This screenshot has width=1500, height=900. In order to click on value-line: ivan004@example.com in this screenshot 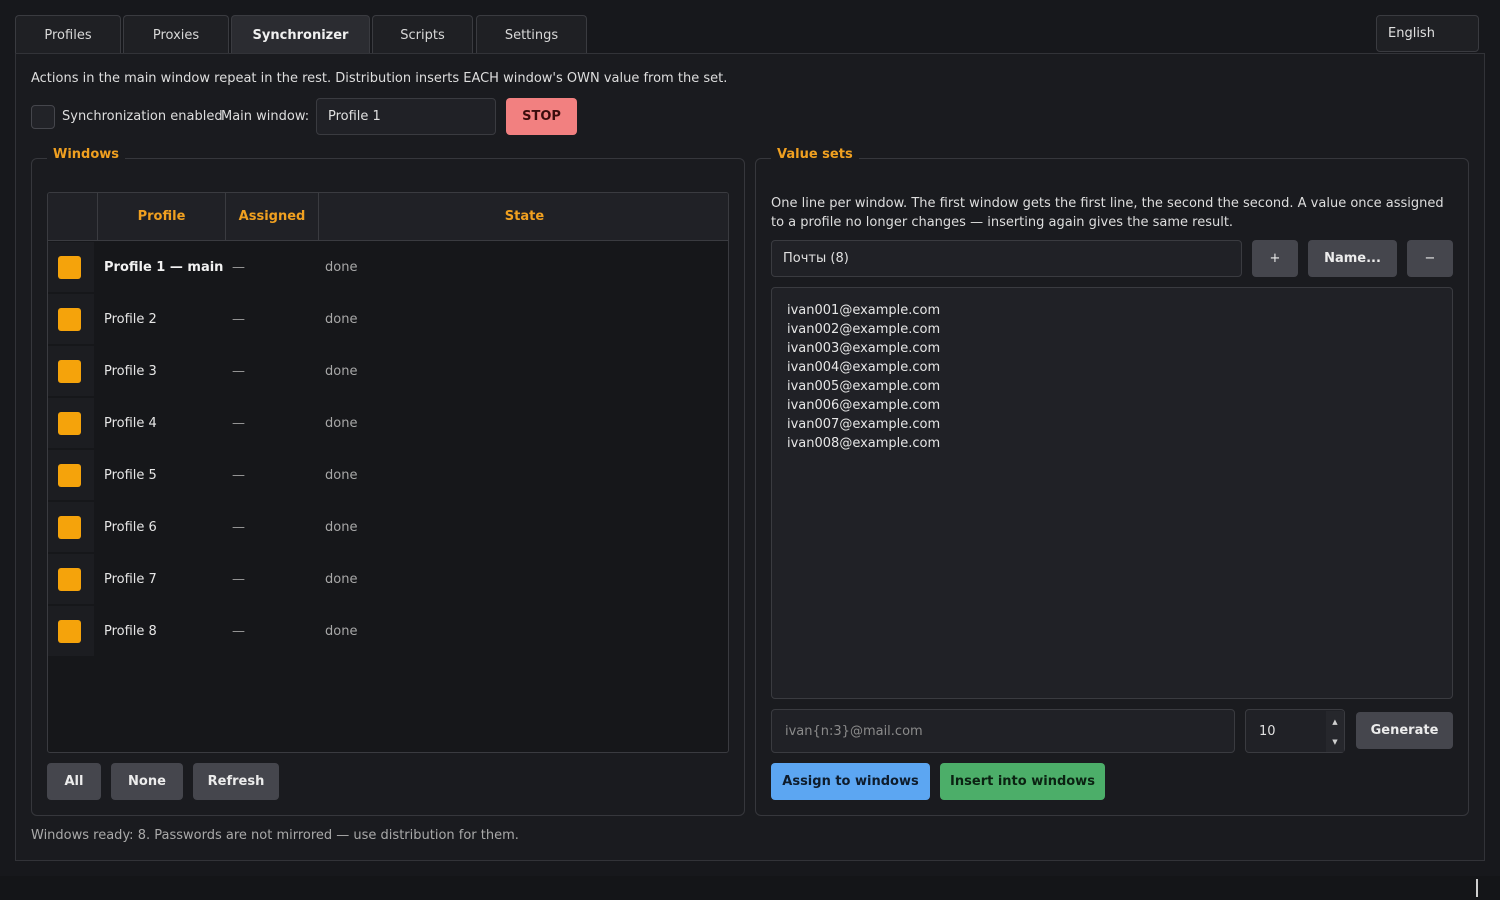, I will do `click(864, 367)`.